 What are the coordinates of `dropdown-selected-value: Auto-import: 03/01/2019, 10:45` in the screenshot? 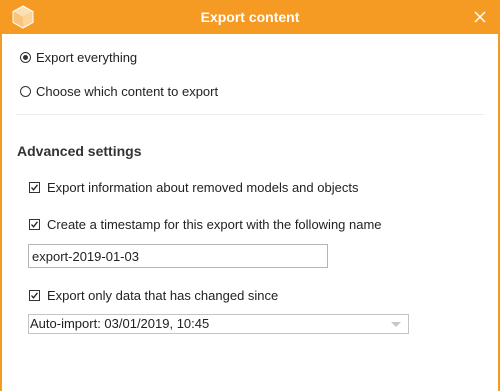 It's located at (120, 323).